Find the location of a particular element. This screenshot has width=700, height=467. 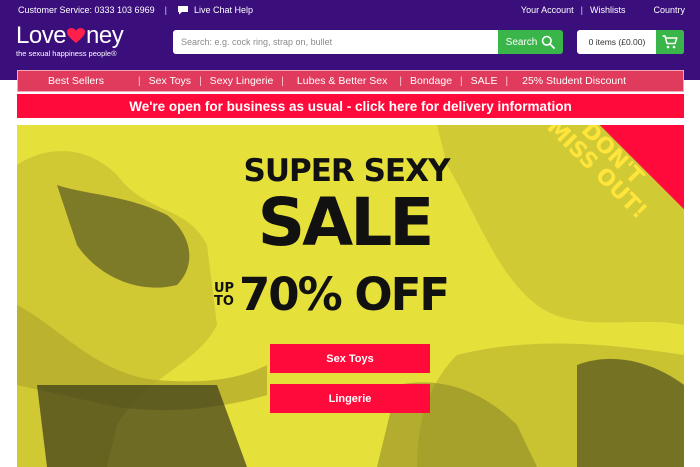

hero-headline-sale: SALE is located at coordinates (346, 222).